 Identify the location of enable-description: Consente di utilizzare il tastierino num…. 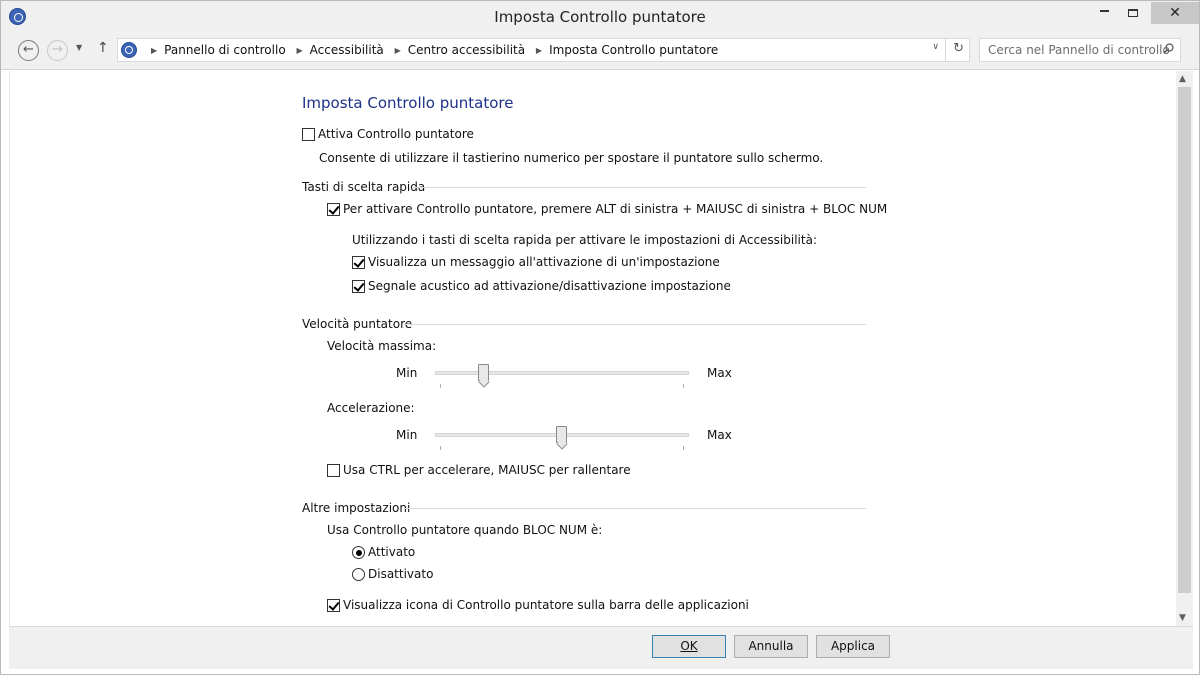
(571, 158).